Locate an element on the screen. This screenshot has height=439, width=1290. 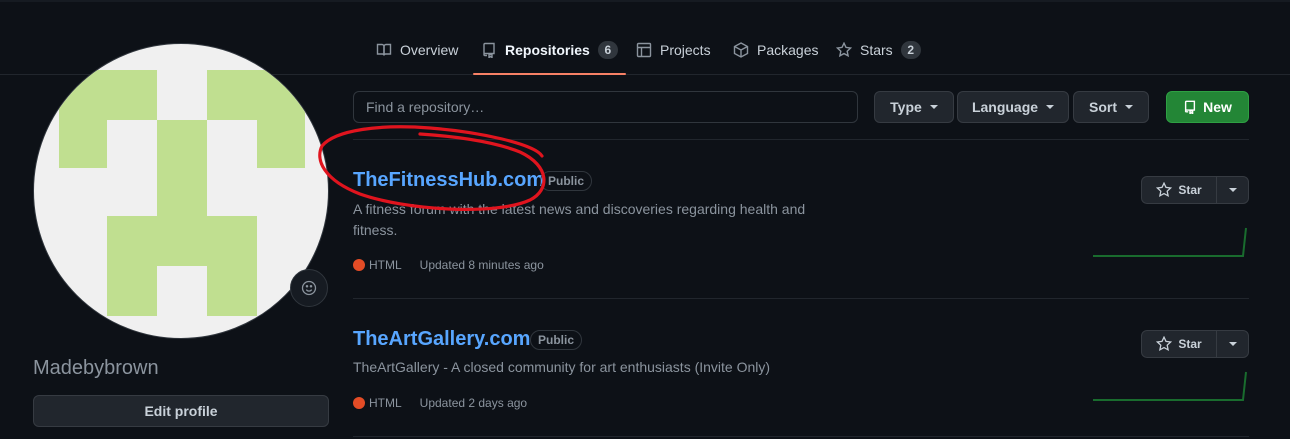
repo-meta: HTML Updated 8 minutes ago is located at coordinates (448, 265).